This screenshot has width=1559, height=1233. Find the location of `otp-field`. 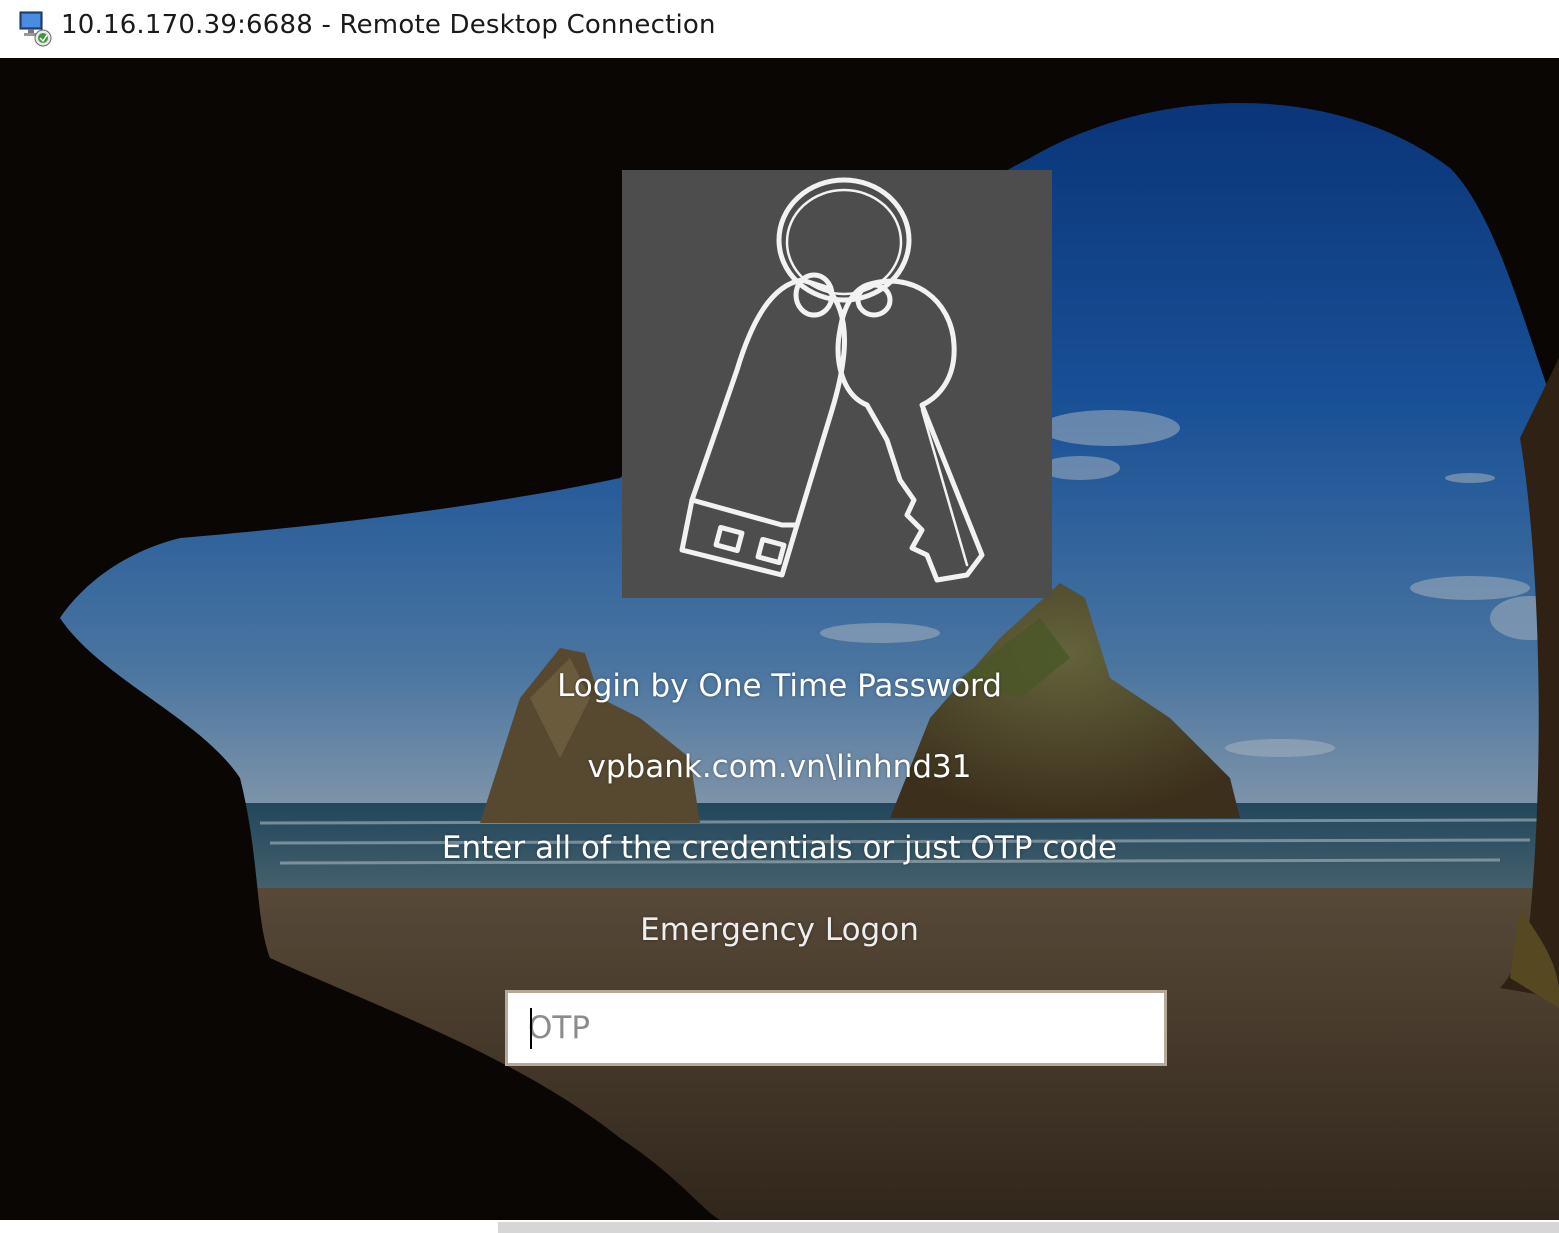

otp-field is located at coordinates (836, 1028).